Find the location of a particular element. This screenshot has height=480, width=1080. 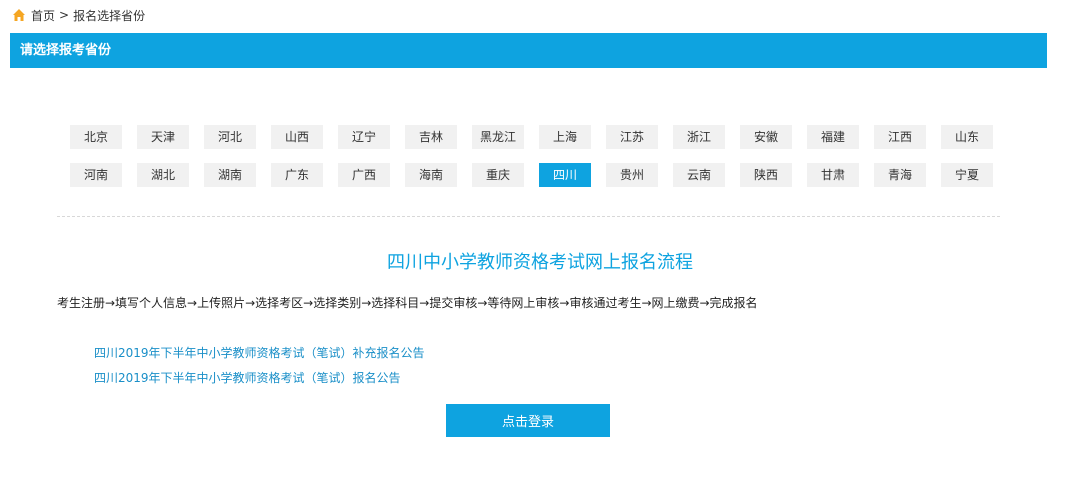

province-button: 河南 is located at coordinates (96, 175).